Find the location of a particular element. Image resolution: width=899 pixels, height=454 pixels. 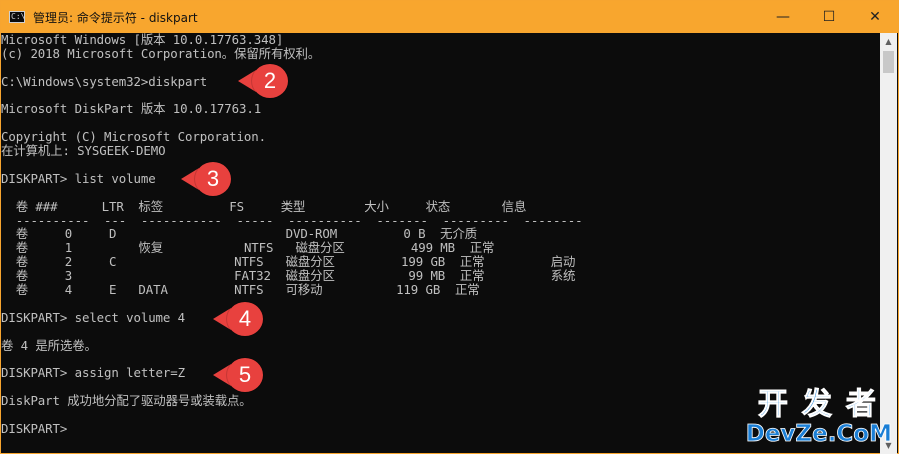

cmd-app-icon: C:\ is located at coordinates (17, 17).